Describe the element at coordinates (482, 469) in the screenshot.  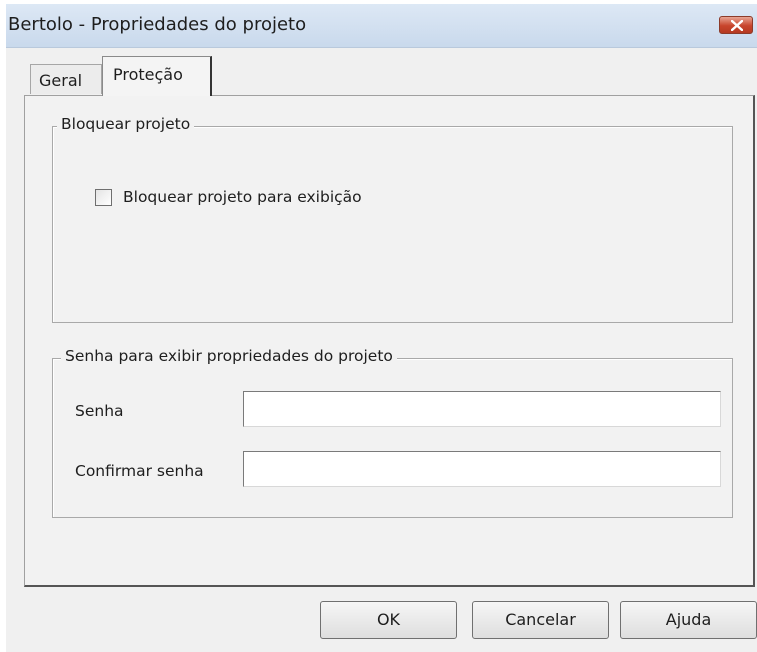
I see `confirm-password-input` at that location.